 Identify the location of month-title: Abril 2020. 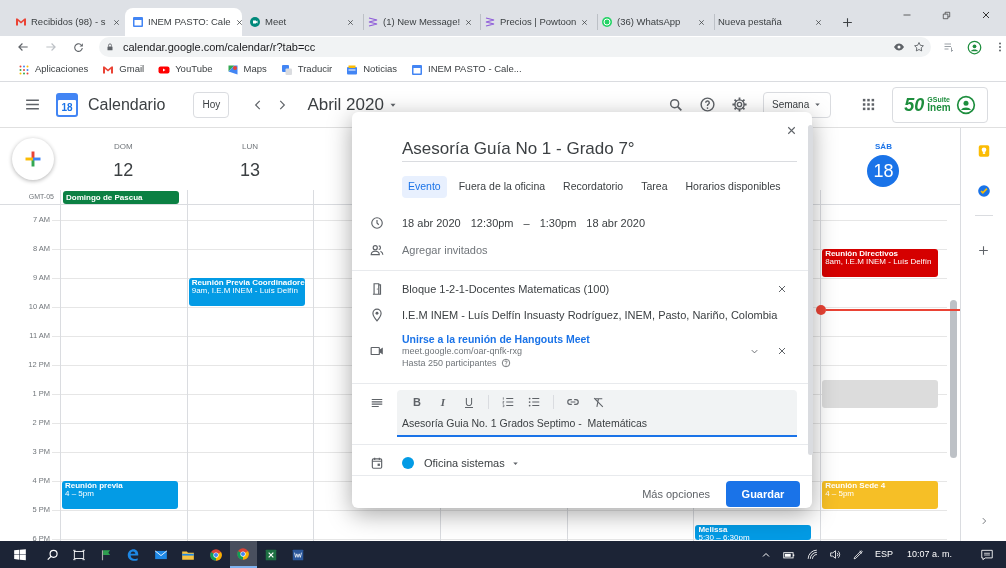
(345, 104).